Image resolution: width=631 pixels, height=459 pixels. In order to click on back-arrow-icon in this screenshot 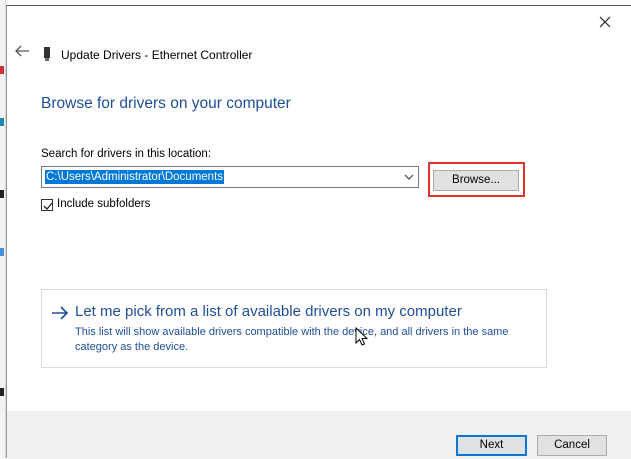, I will do `click(22, 51)`.